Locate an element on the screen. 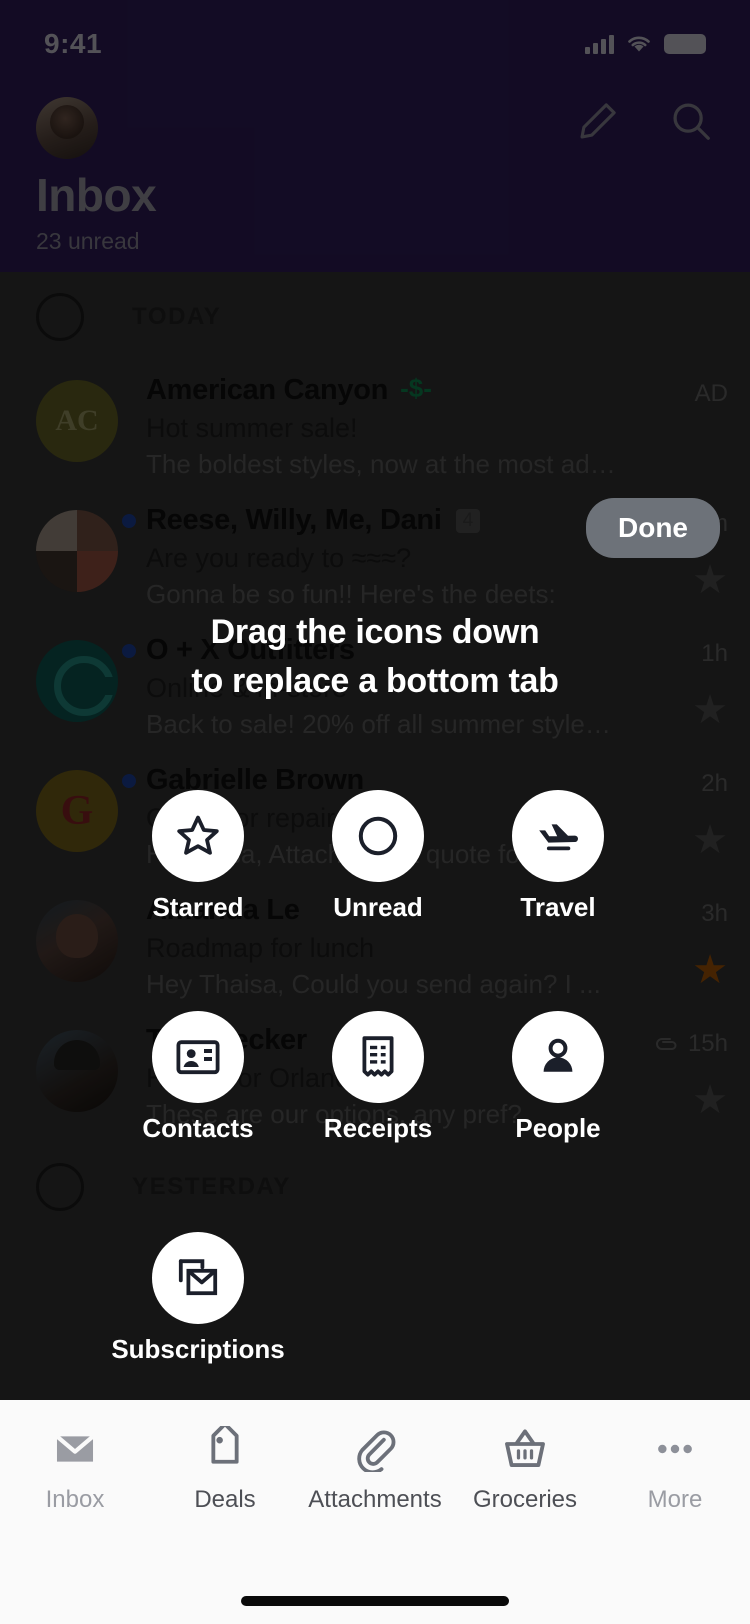  shortcut-label: Travel is located at coordinates (558, 907).